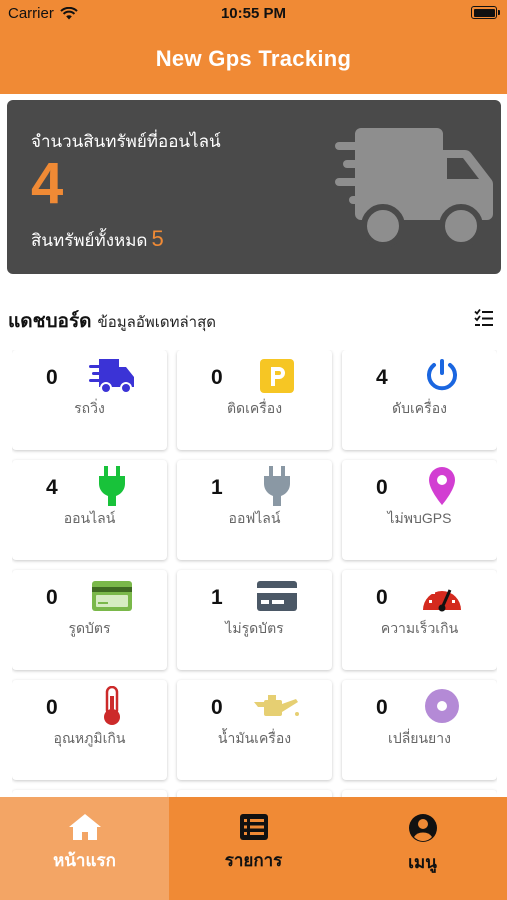 The width and height of the screenshot is (507, 900). I want to click on tile-tire-change: 0 เปลี่ยนยาง, so click(419, 730).